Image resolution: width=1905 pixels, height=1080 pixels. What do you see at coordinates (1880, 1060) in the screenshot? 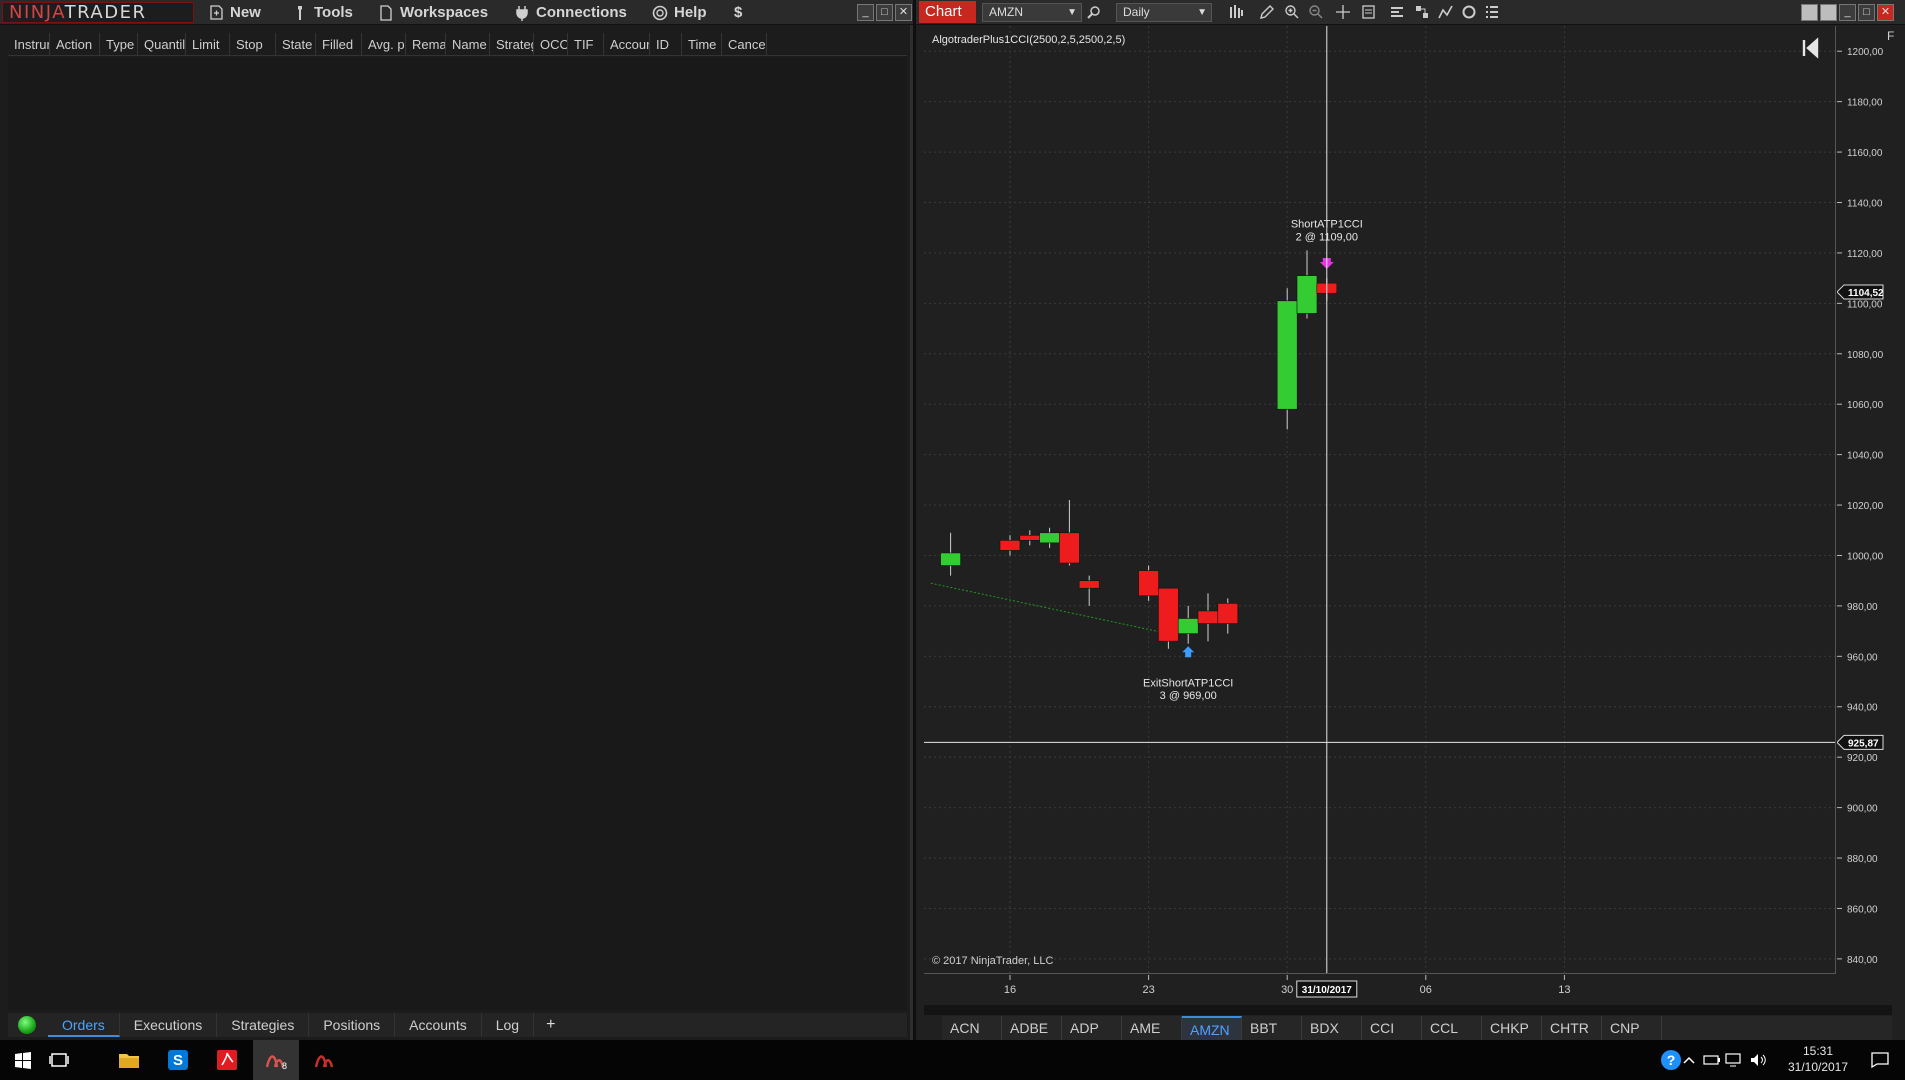
I see `action-center-icon` at bounding box center [1880, 1060].